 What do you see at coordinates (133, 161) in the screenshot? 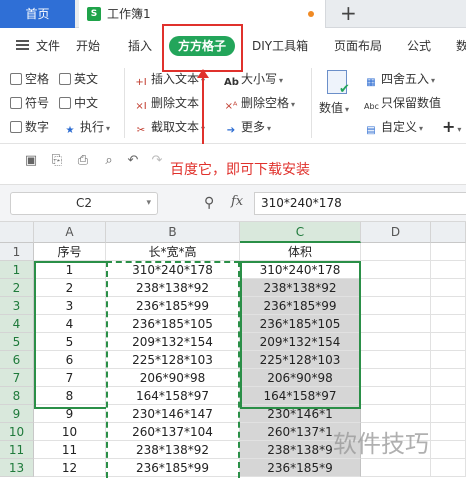
I see `undo-icon: ↶` at bounding box center [133, 161].